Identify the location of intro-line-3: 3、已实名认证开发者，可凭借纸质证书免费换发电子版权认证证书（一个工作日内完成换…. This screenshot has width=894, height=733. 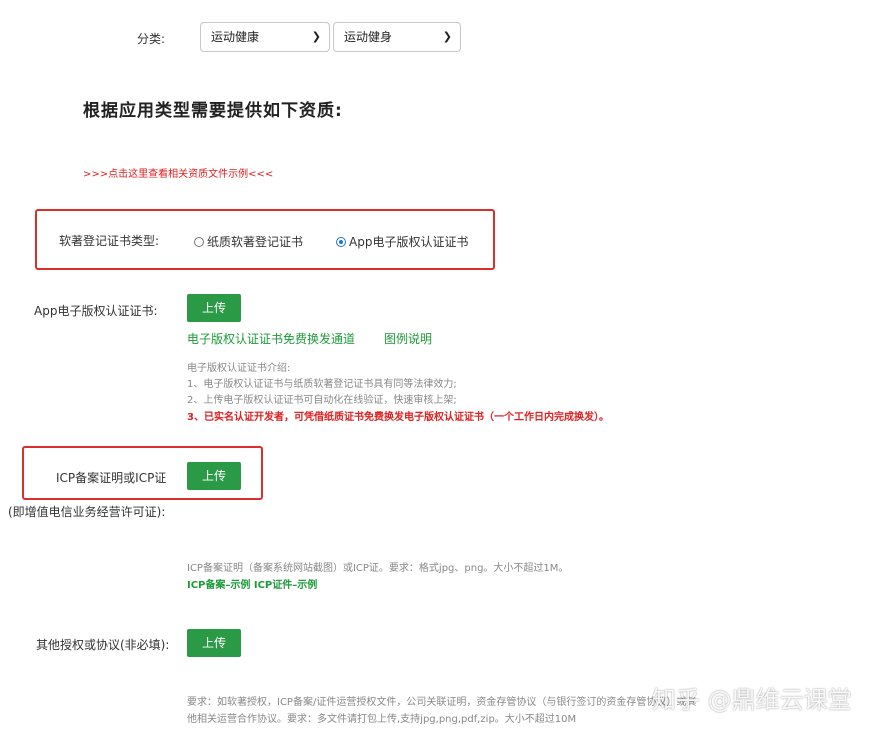
(398, 415).